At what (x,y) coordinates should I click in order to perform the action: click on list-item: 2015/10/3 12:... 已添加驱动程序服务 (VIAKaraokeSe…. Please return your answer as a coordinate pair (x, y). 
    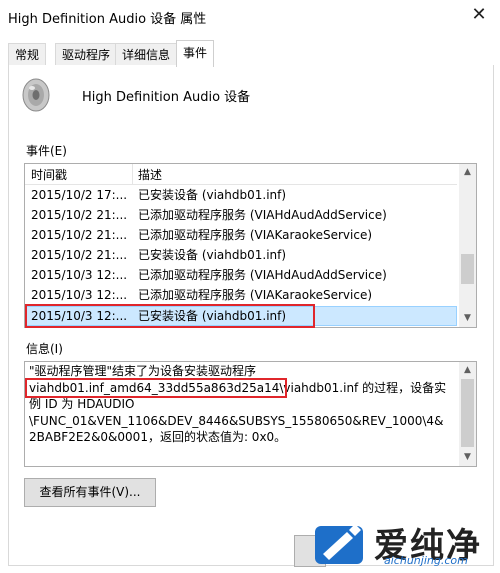
    Looking at the image, I should click on (241, 295).